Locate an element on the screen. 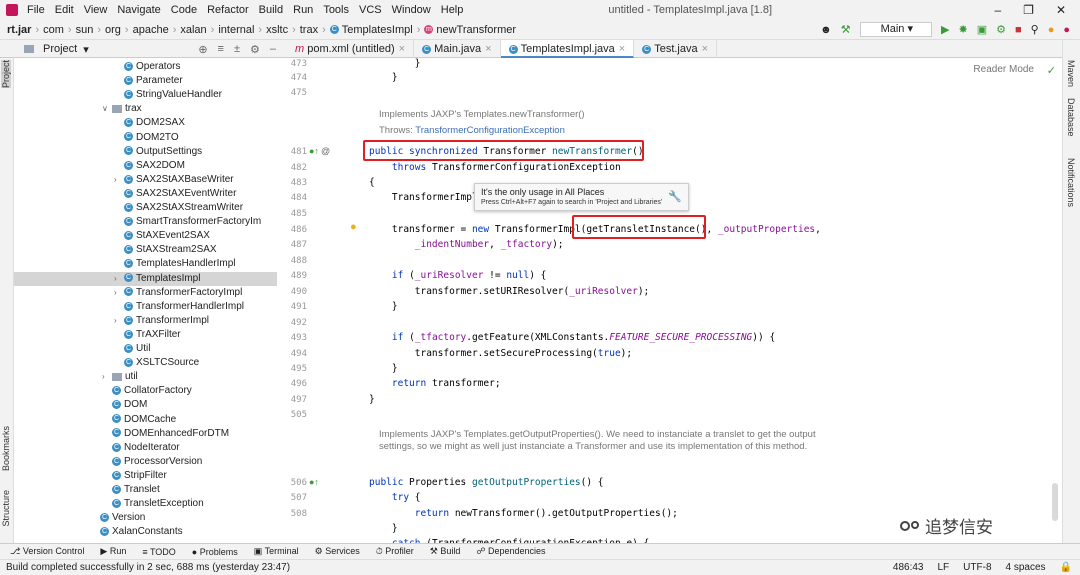  tree-item: C DOM2SAX is located at coordinates (145, 123).